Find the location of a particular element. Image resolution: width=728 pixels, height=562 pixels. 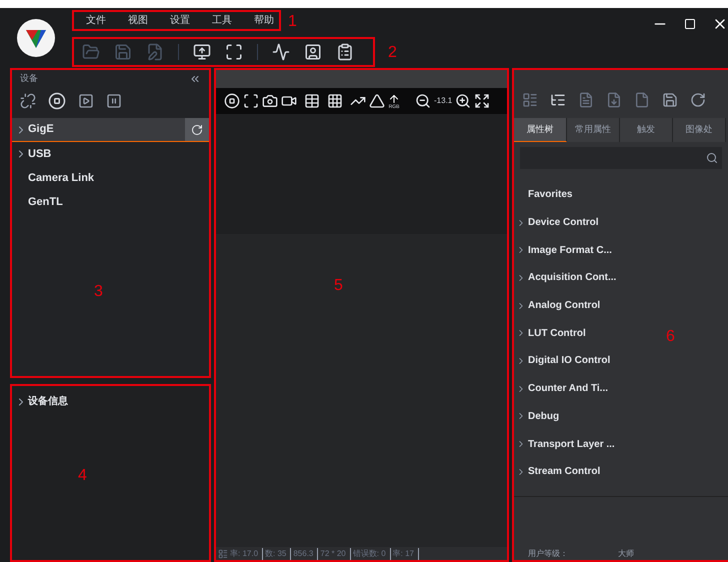

tab: 图像处 is located at coordinates (699, 130).